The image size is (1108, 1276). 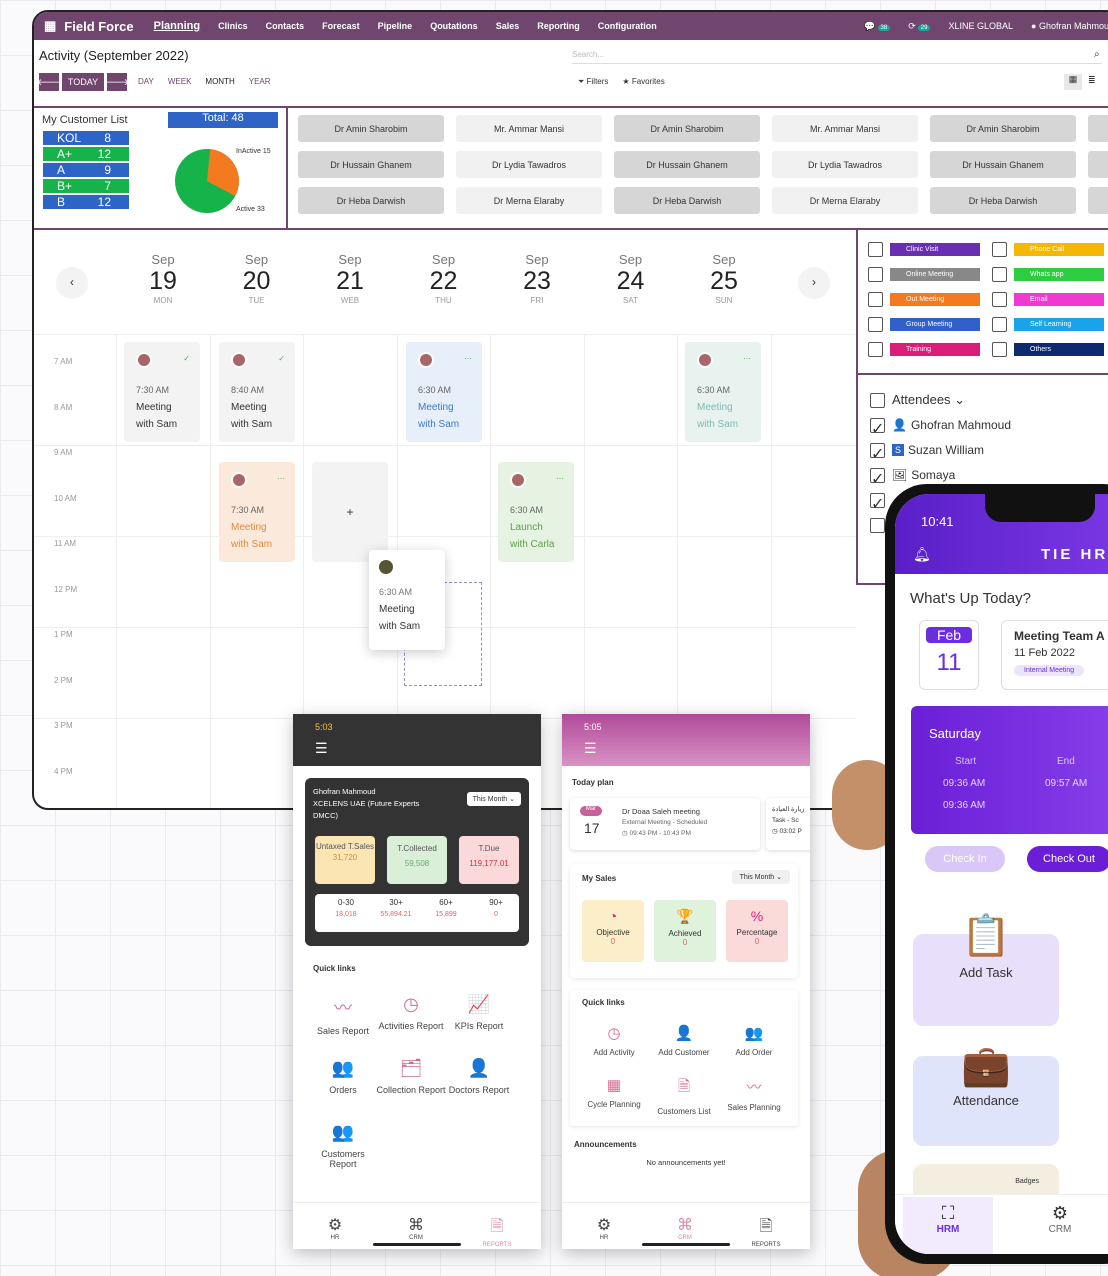 What do you see at coordinates (614, 1092) in the screenshot?
I see `quick-link: ▦ Cycle Planning` at bounding box center [614, 1092].